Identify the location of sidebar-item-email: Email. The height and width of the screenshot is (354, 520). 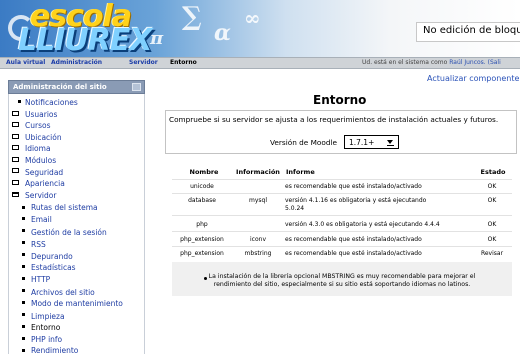
(41, 219).